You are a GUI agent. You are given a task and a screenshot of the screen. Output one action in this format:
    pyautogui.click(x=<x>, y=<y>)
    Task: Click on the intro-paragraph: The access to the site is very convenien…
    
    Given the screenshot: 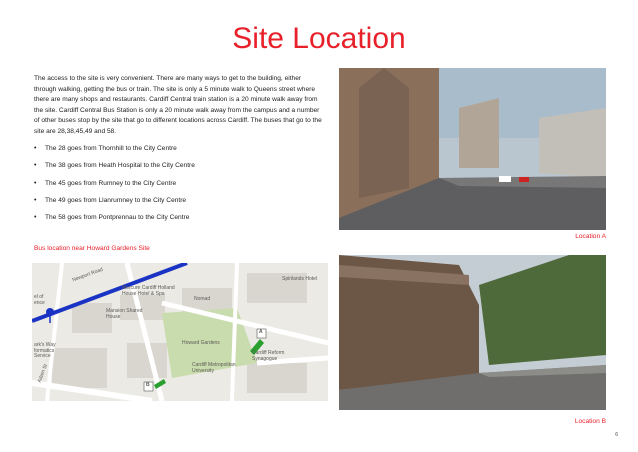 What is the action you would take?
    pyautogui.click(x=178, y=105)
    